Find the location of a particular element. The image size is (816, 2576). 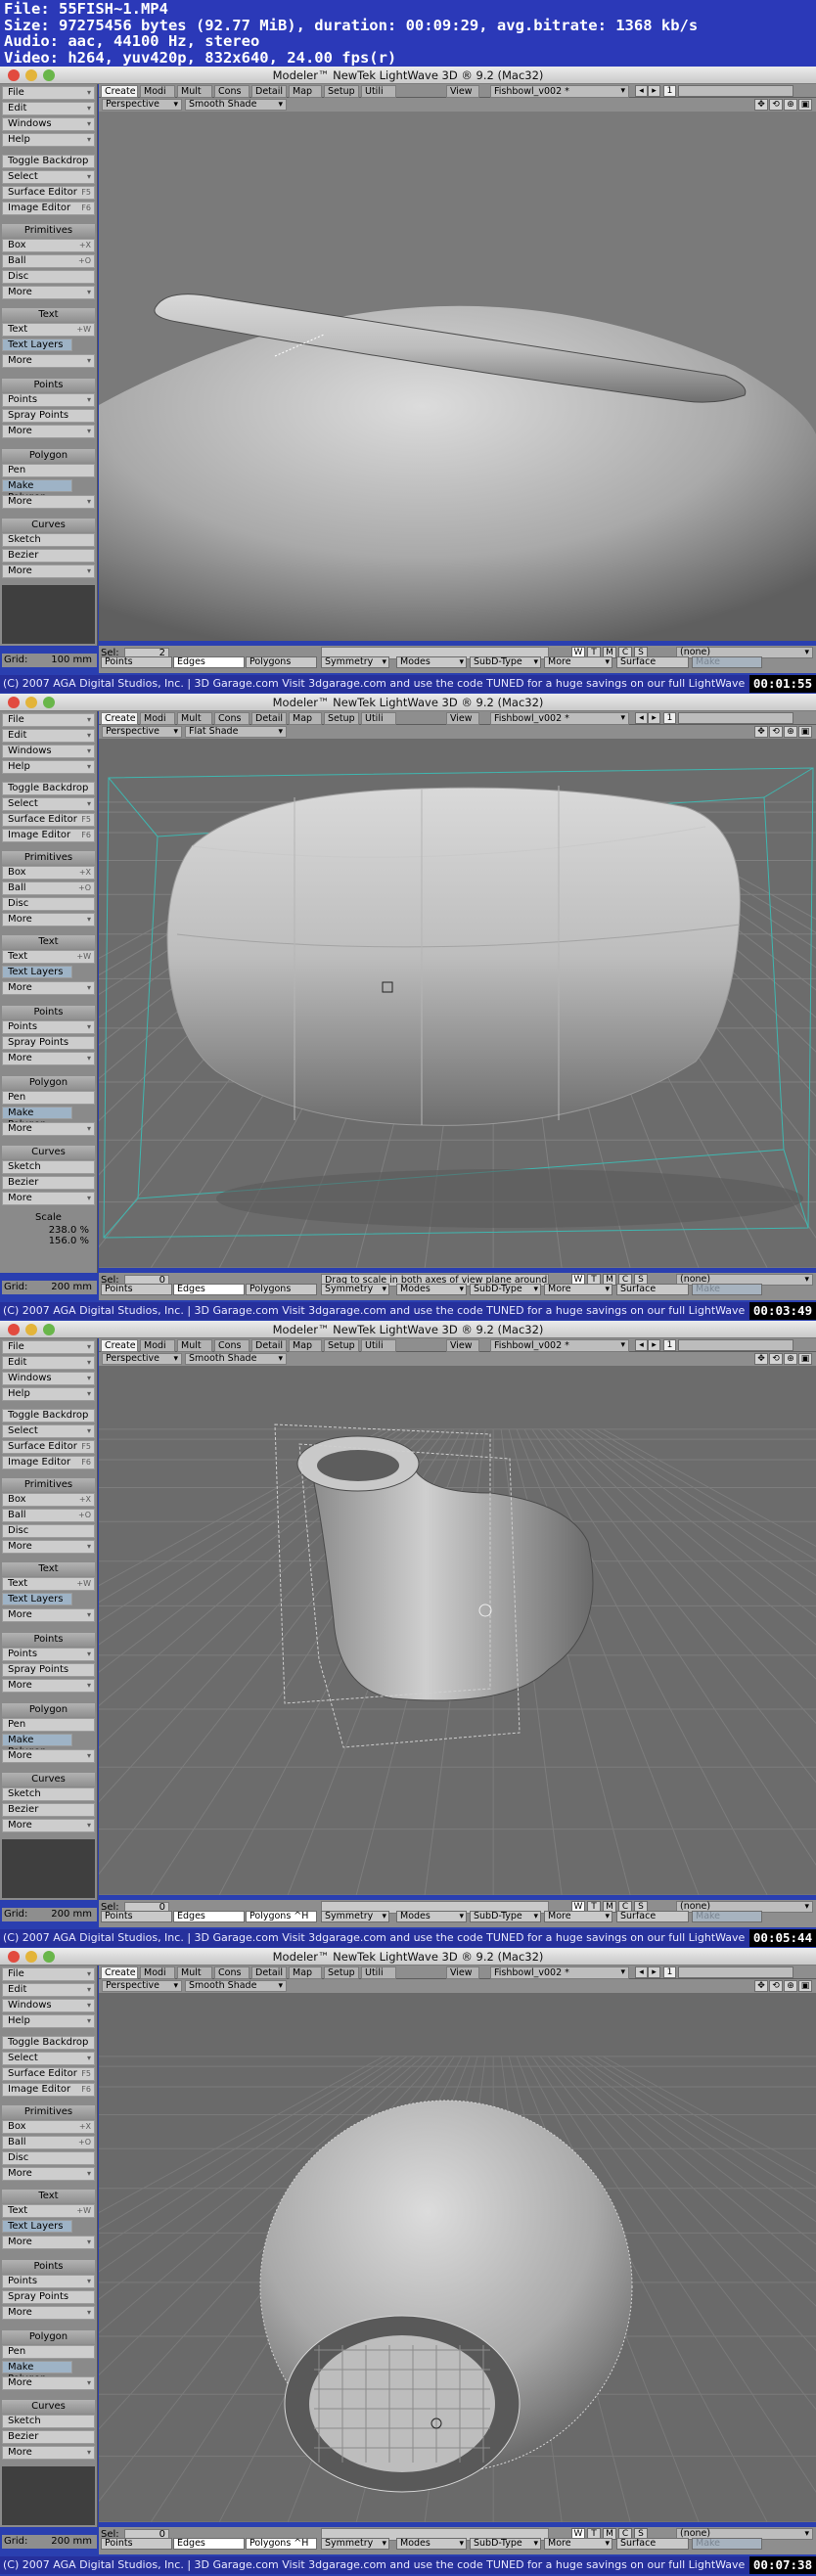

render-mode-dropdown: Flat Shade is located at coordinates (236, 732).